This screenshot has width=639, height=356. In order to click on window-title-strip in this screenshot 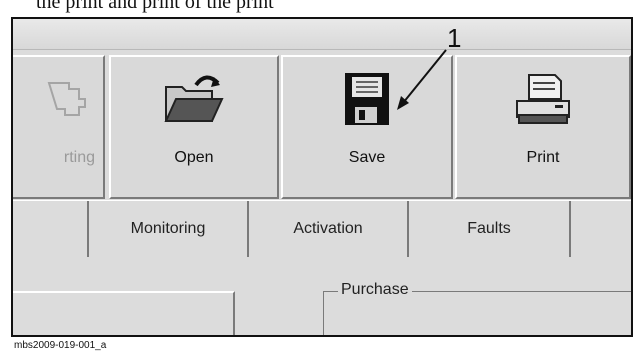, I will do `click(322, 34)`.